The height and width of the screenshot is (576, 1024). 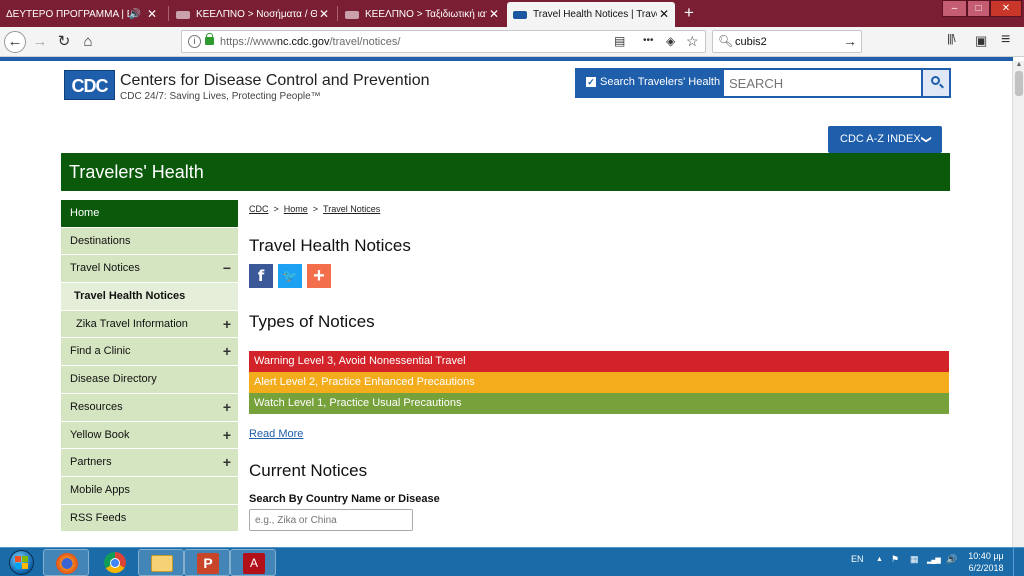 I want to click on tab-keelpno-travel: ΚΕΕΛΠΝΟ > Ταξιδιωτική ιατρι ✕, so click(x=422, y=14).